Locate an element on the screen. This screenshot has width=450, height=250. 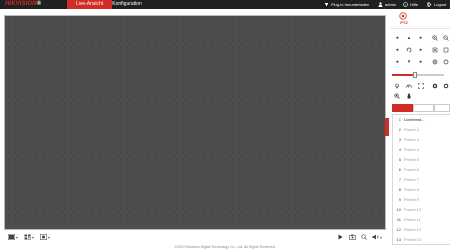
help-link: i Hilfe is located at coordinates (410, 4).